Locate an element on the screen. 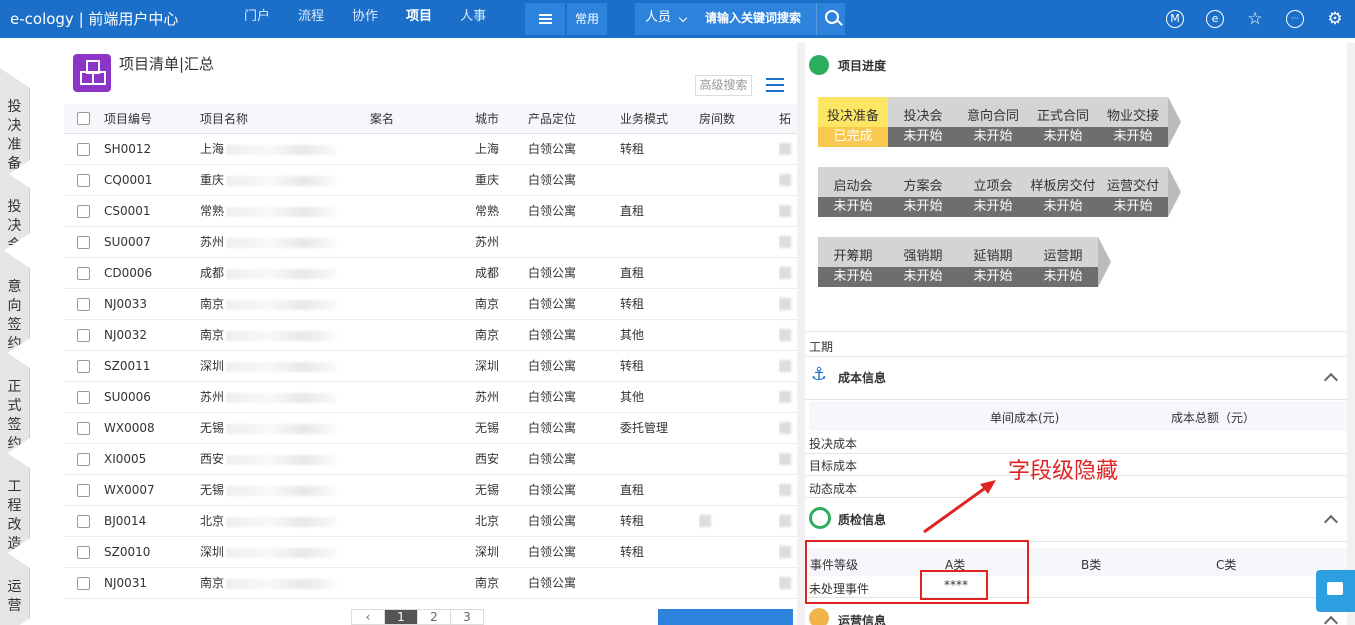 Image resolution: width=1355 pixels, height=625 pixels. stage-item: 运营期 未开始 is located at coordinates (1069, 262).